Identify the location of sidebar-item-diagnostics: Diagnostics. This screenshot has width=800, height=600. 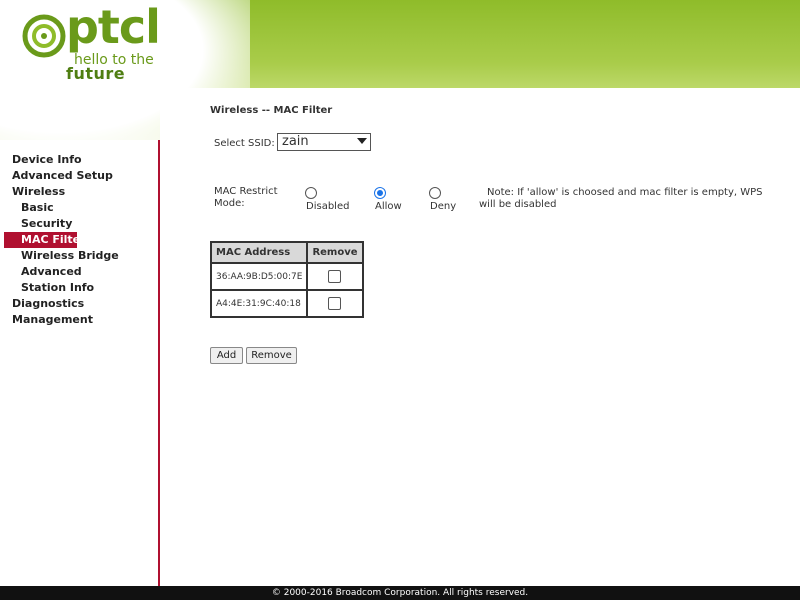
(59, 304).